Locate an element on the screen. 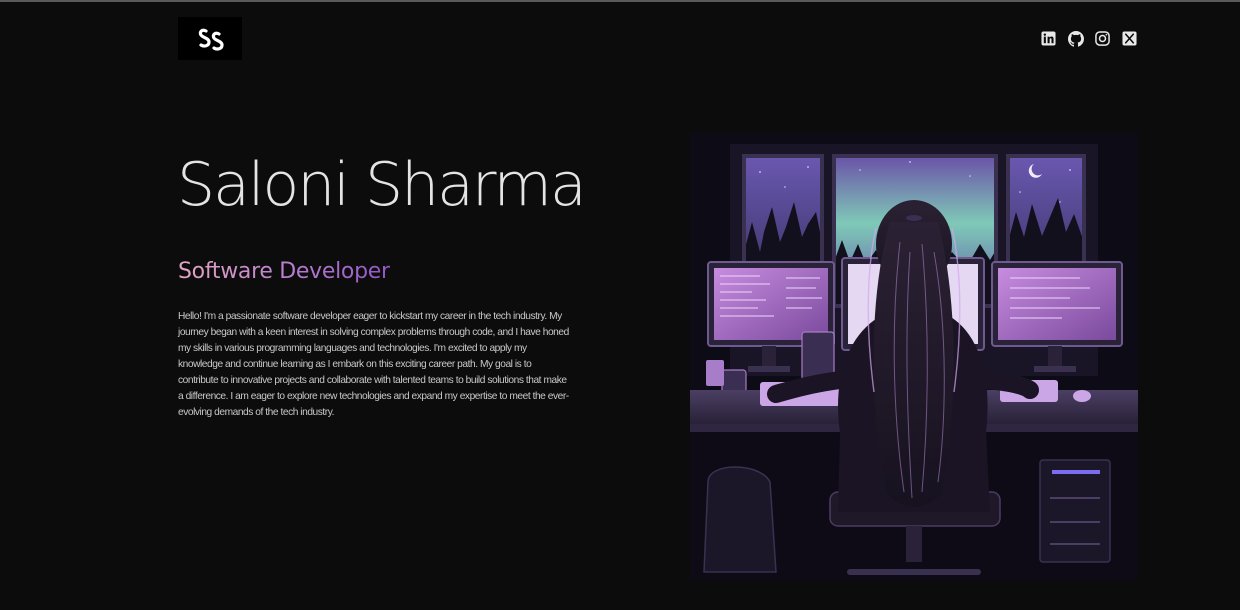 The image size is (1240, 610). social-links is located at coordinates (1089, 38).